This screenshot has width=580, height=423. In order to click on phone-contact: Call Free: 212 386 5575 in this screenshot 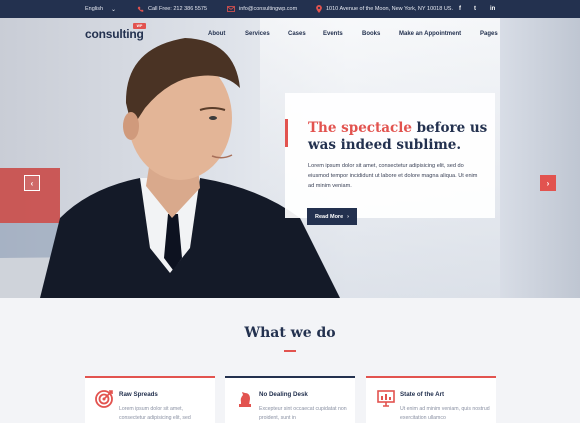, I will do `click(172, 9)`.